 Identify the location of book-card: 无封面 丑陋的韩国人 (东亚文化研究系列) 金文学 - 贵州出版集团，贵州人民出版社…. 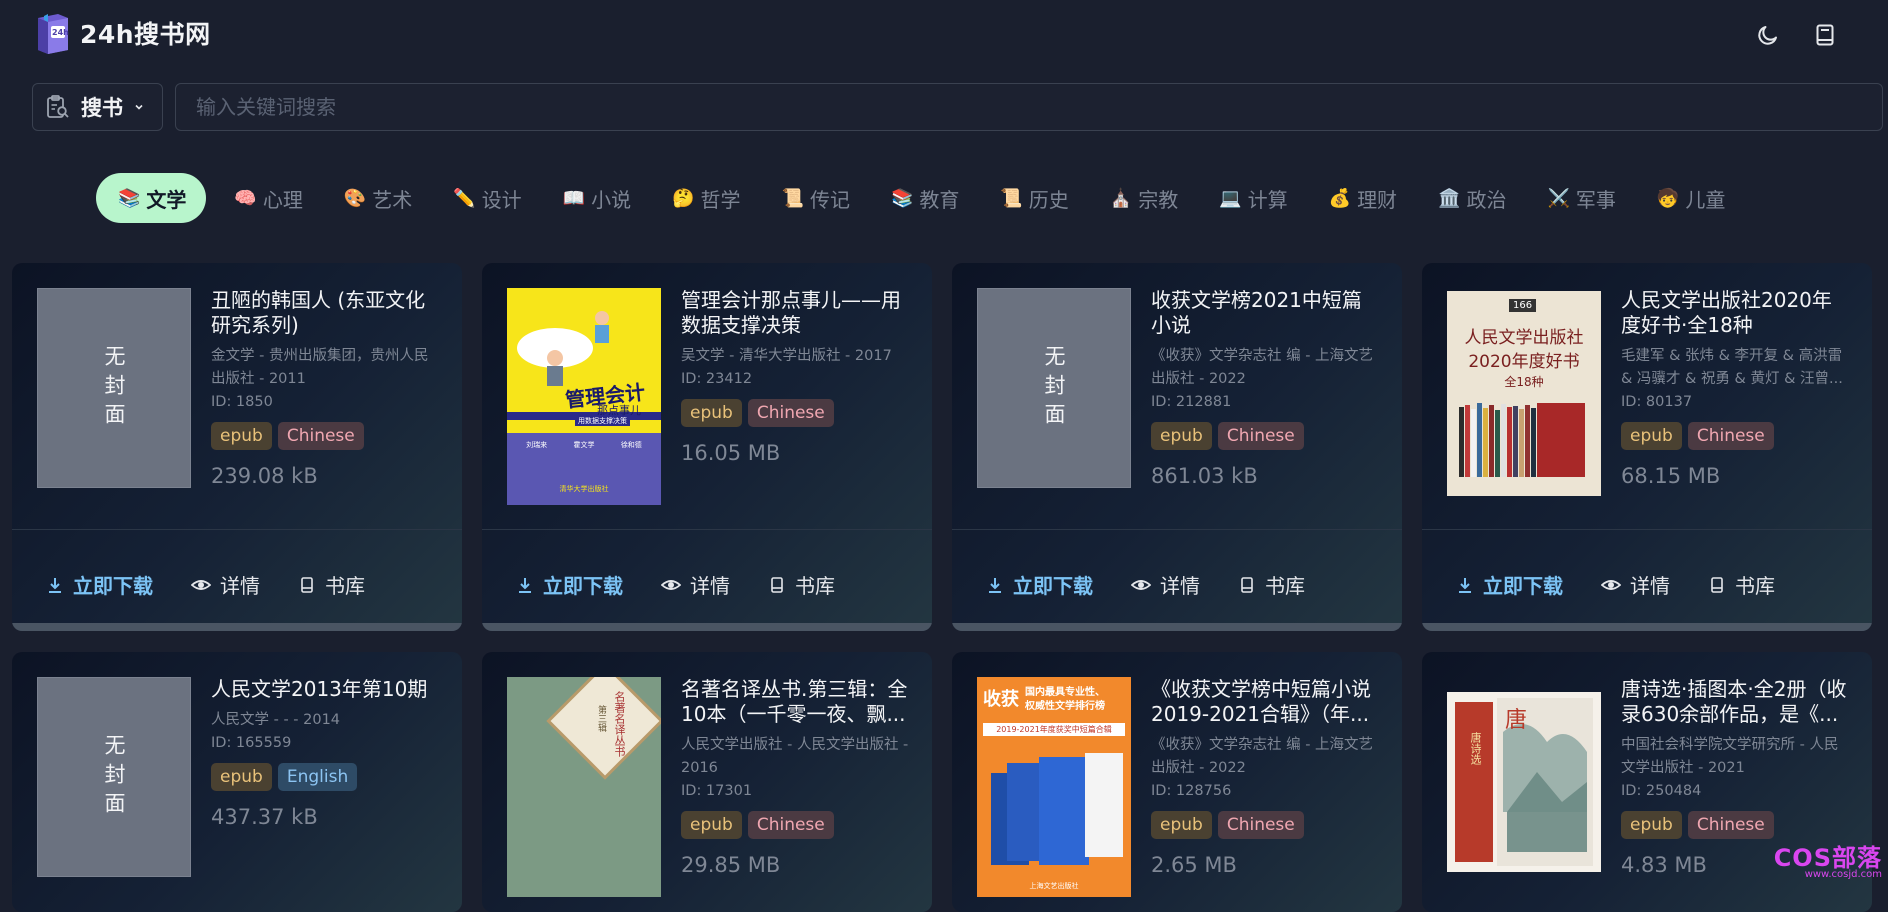
(237, 447).